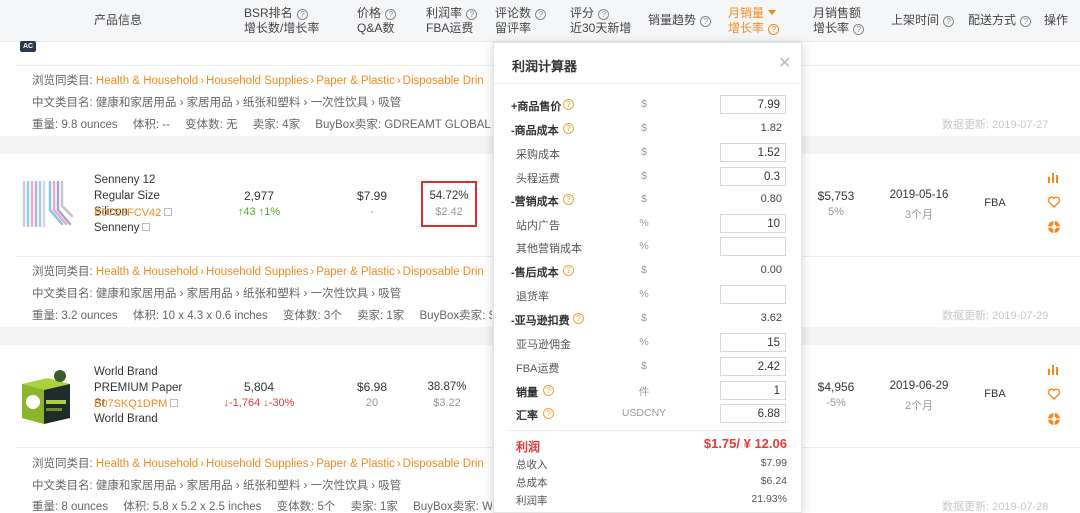 The image size is (1080, 513). I want to click on other-marketing-input, so click(753, 246).